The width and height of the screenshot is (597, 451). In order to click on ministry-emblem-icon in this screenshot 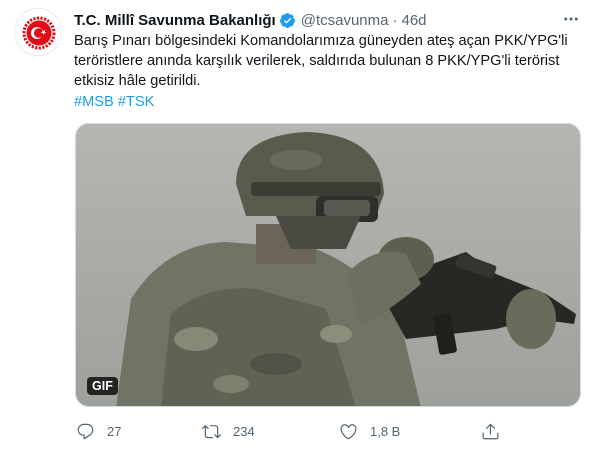, I will do `click(38, 32)`.